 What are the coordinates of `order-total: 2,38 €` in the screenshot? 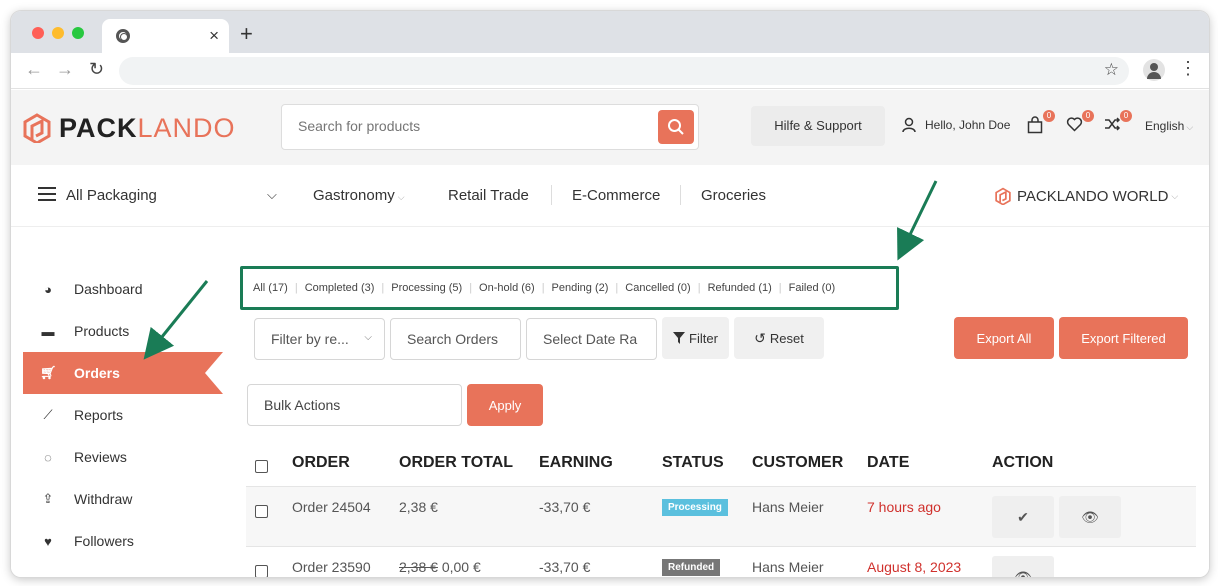 It's located at (418, 507).